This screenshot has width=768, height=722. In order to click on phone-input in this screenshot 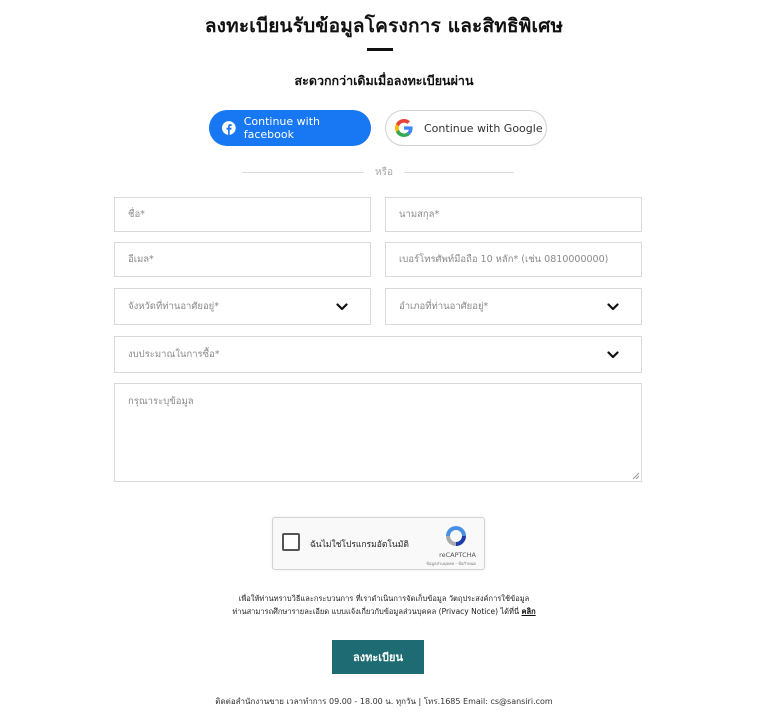, I will do `click(513, 259)`.